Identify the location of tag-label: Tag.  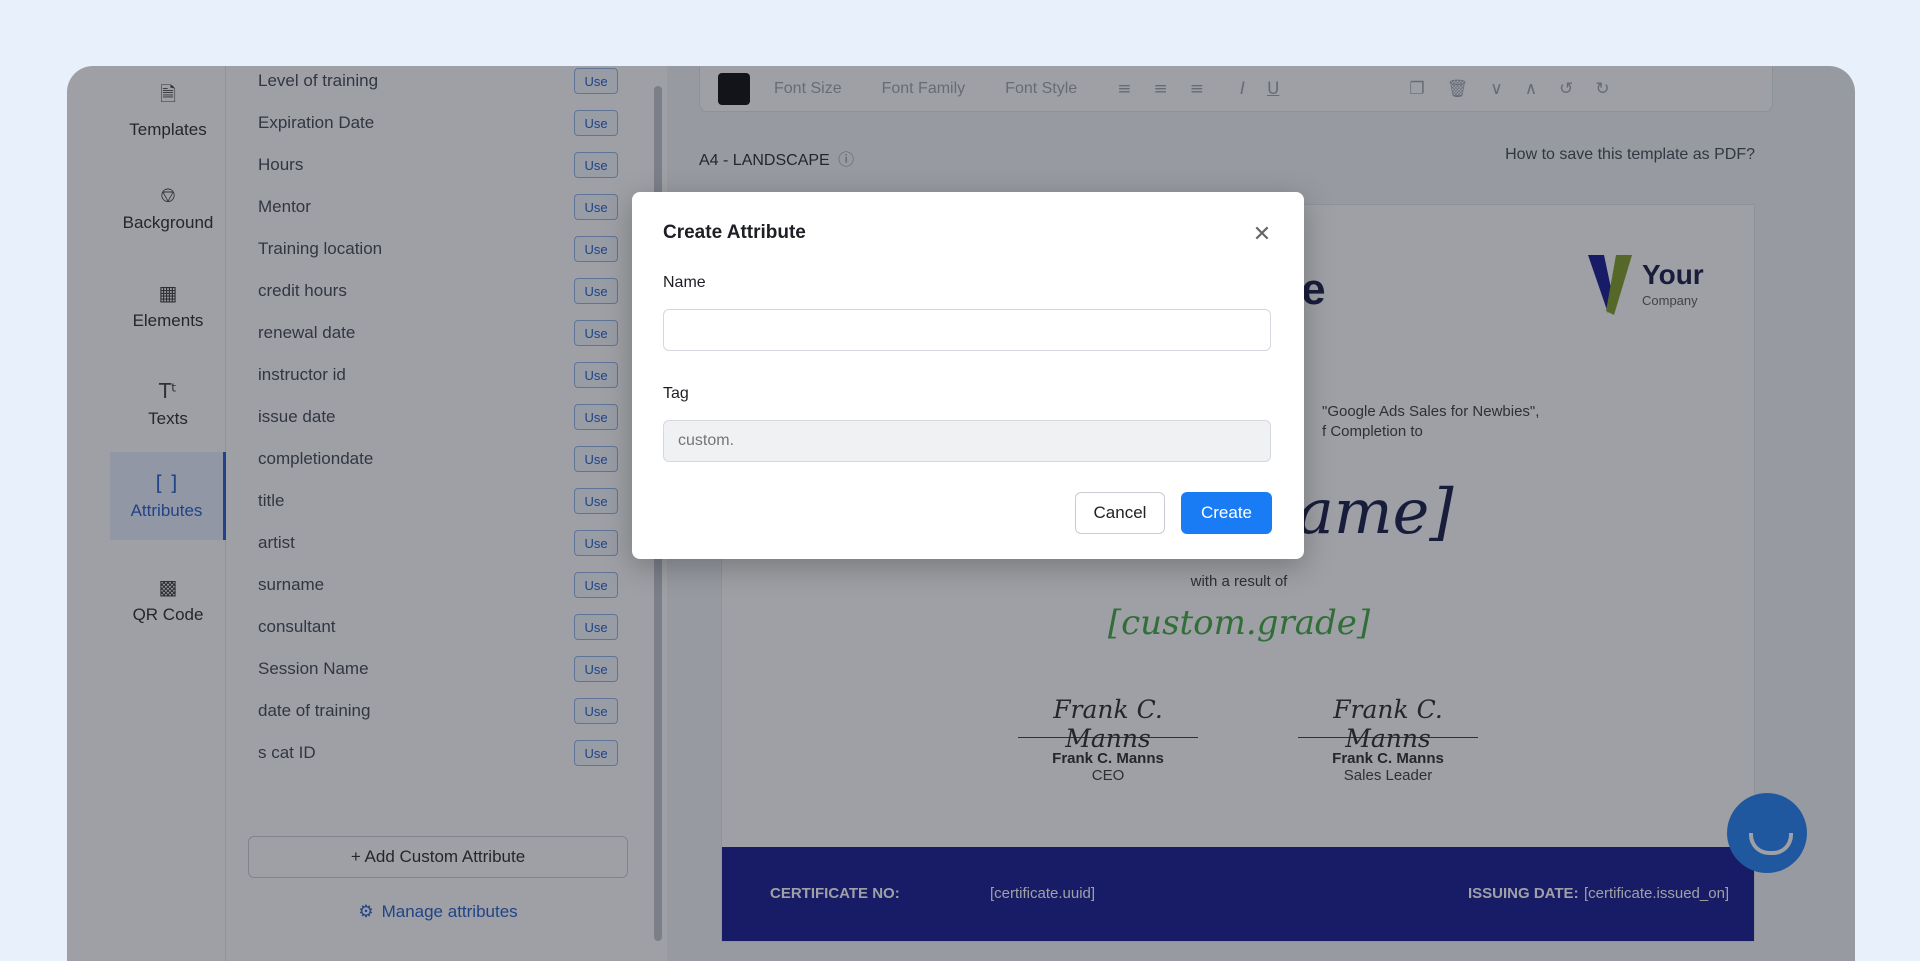
(676, 393).